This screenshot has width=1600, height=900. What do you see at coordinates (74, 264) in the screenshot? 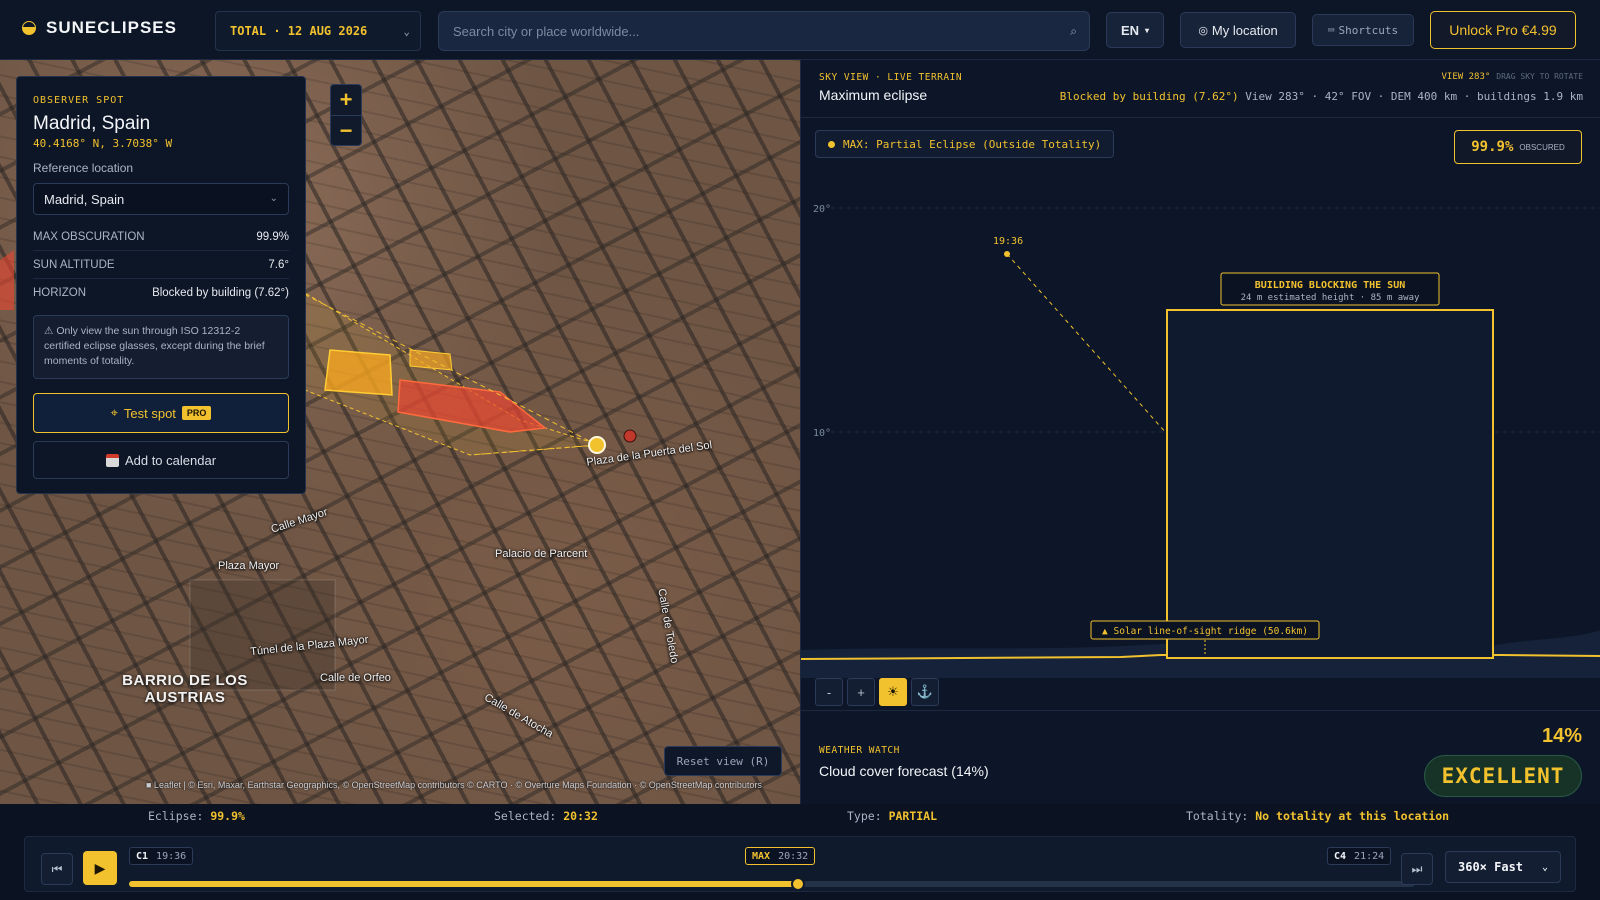
I see `sun-altitude-label: SUN ALTITUDE` at bounding box center [74, 264].